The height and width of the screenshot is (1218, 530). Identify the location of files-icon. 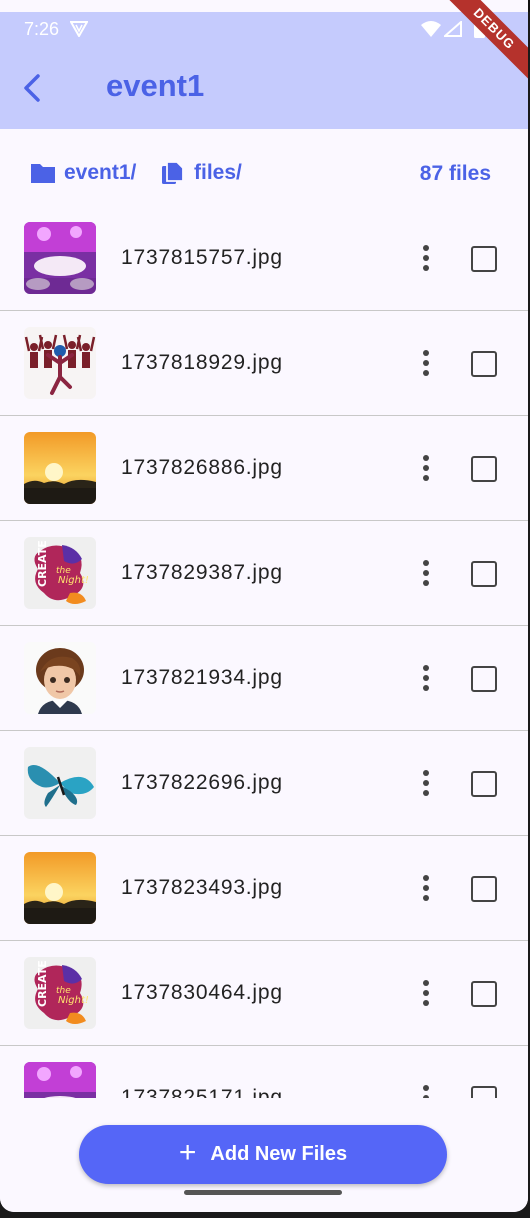
(173, 172).